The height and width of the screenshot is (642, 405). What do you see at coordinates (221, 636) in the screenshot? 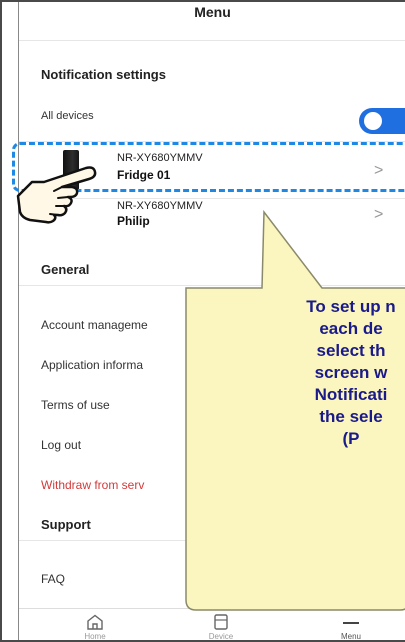
I see `nav-label: Device` at bounding box center [221, 636].